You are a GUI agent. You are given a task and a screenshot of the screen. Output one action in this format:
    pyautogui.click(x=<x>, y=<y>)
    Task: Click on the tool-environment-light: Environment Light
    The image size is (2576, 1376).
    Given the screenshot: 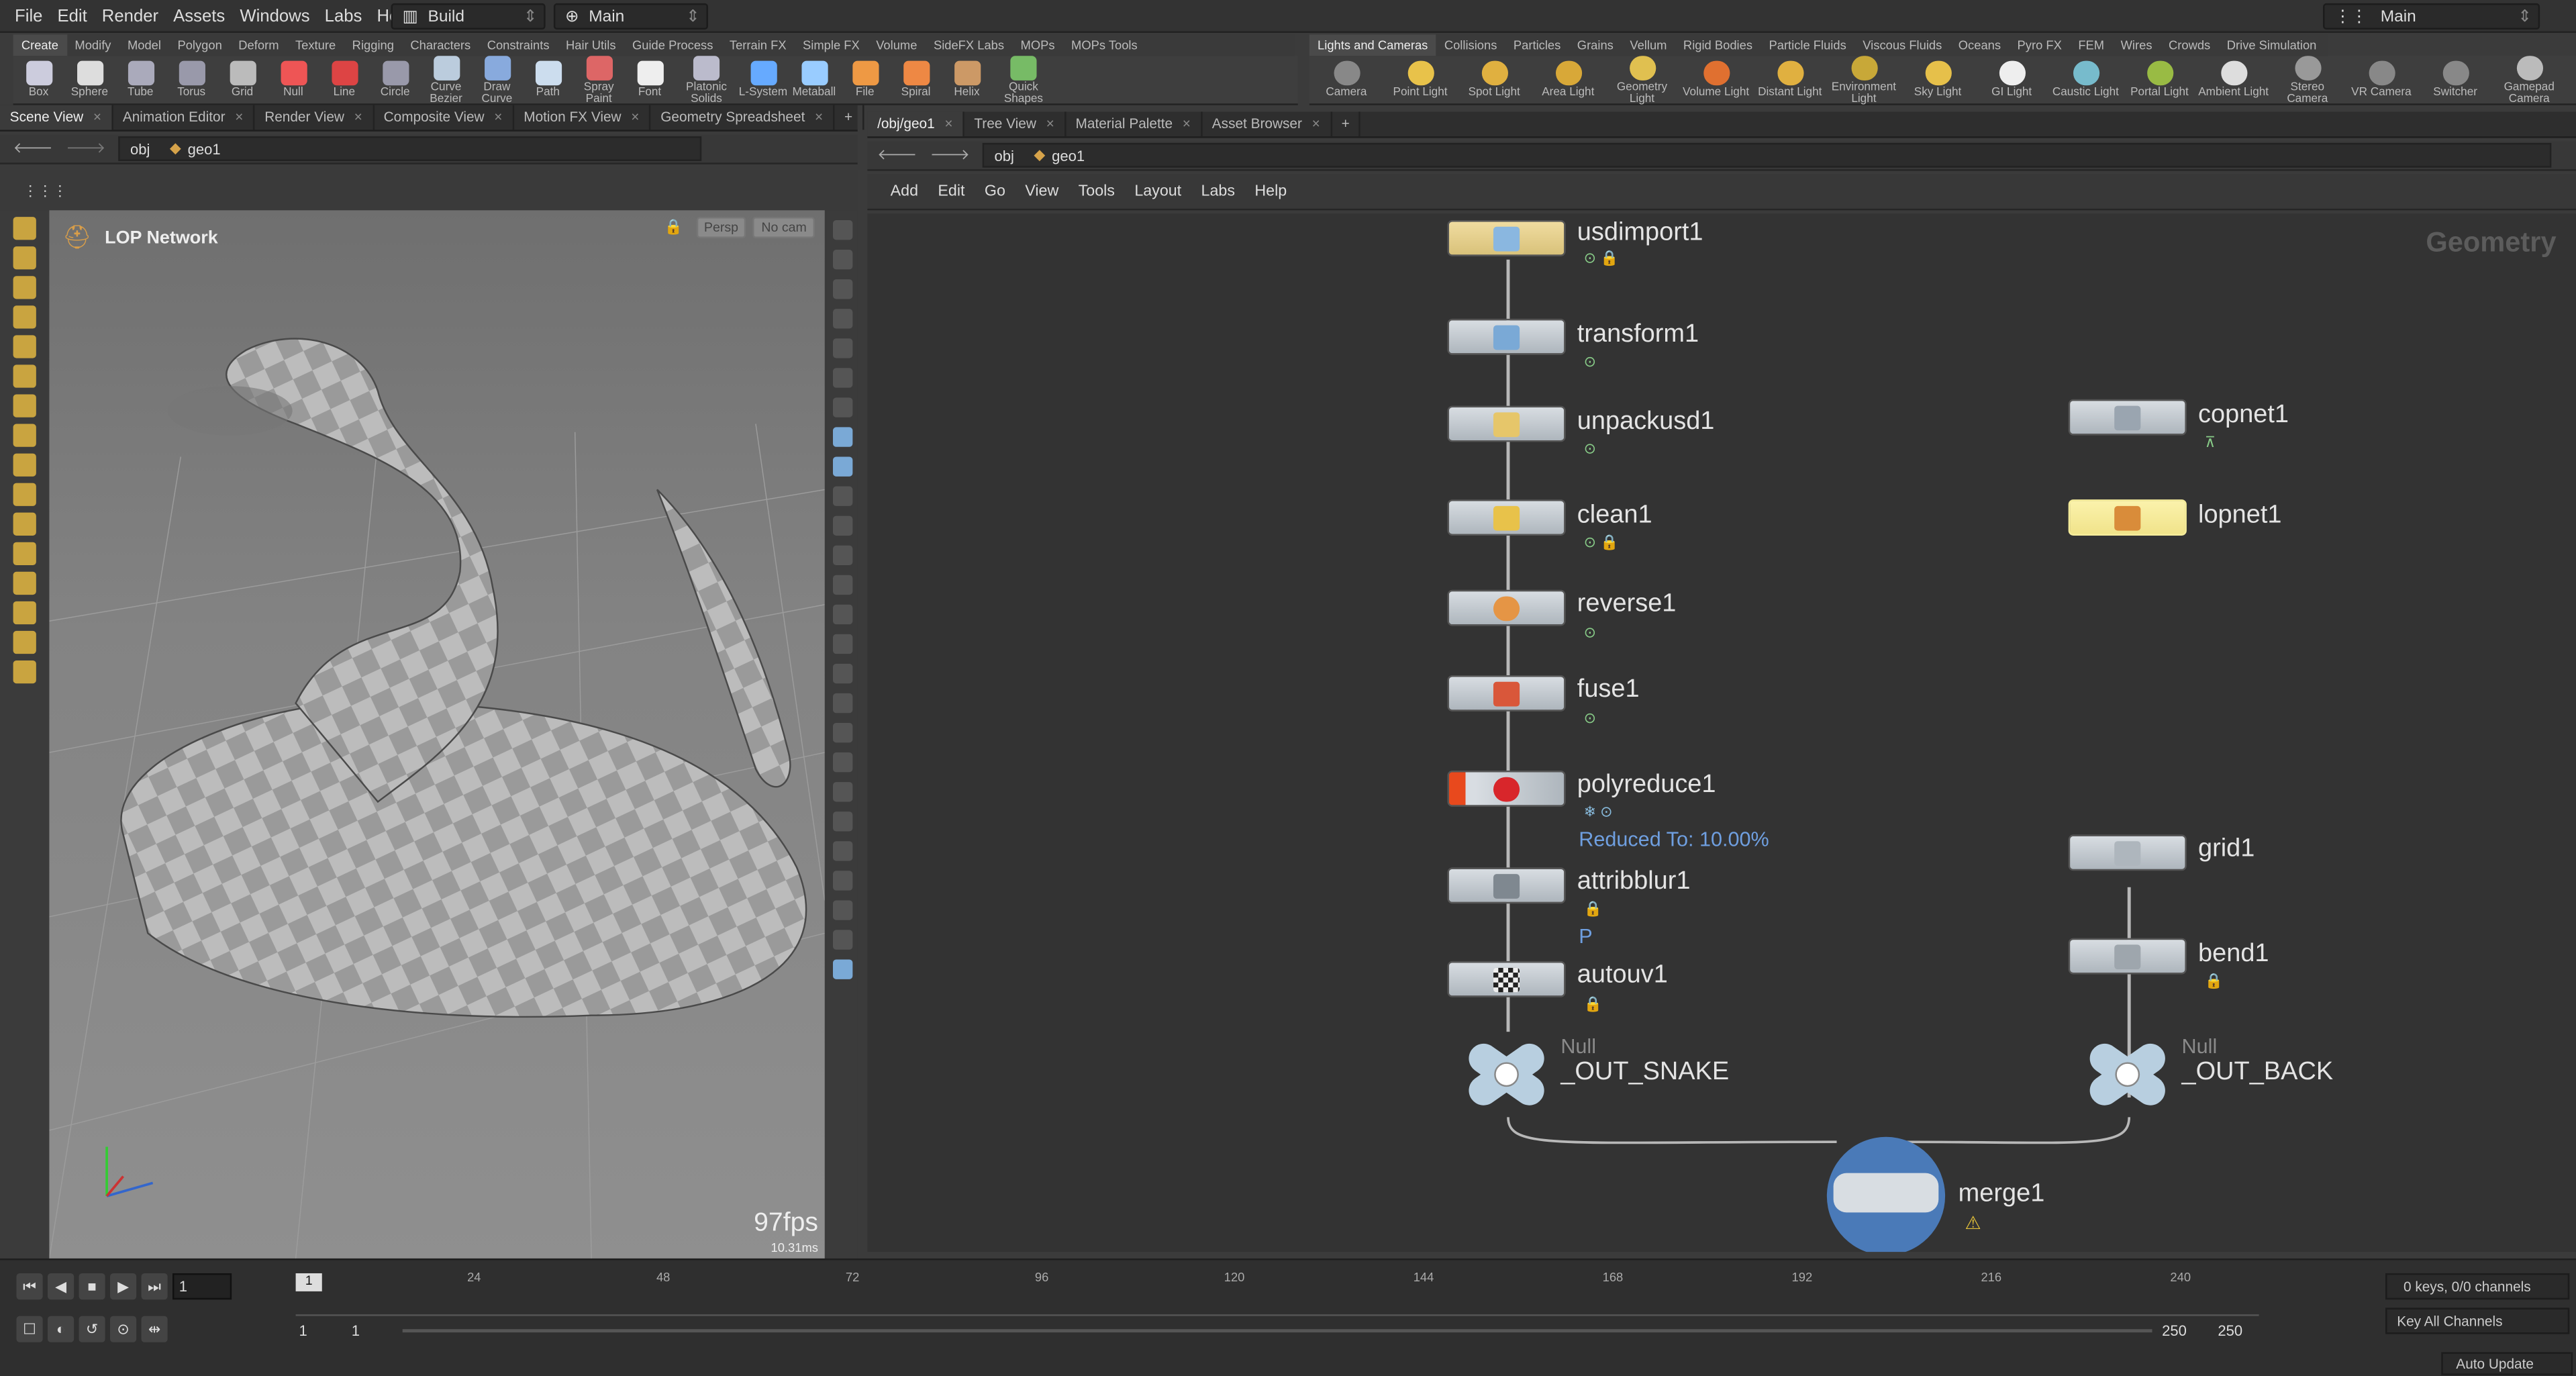 What is the action you would take?
    pyautogui.click(x=1864, y=79)
    